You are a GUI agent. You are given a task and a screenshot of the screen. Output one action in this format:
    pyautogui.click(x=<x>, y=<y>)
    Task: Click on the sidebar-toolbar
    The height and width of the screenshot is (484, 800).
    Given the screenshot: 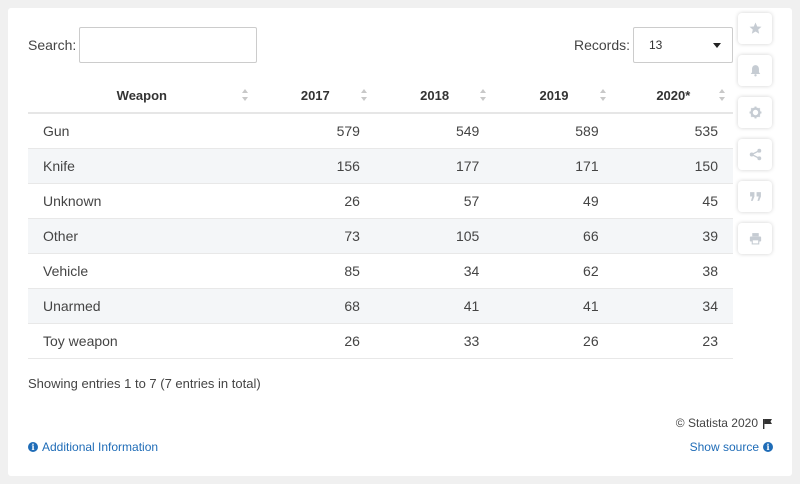 What is the action you would take?
    pyautogui.click(x=755, y=139)
    